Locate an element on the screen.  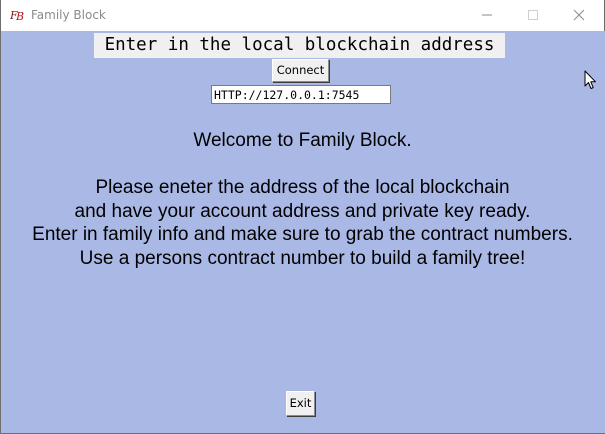
close-button is located at coordinates (579, 15).